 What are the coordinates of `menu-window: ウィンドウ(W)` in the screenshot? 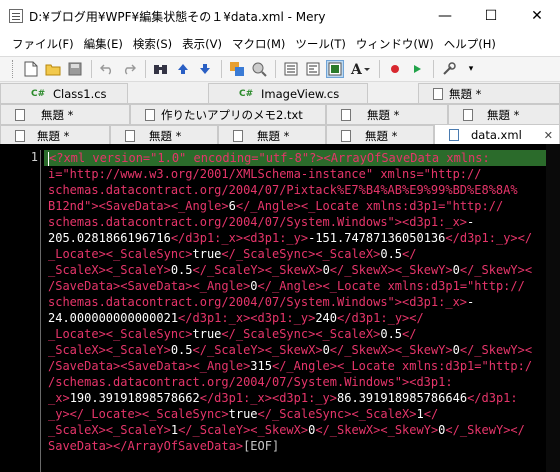 It's located at (395, 44).